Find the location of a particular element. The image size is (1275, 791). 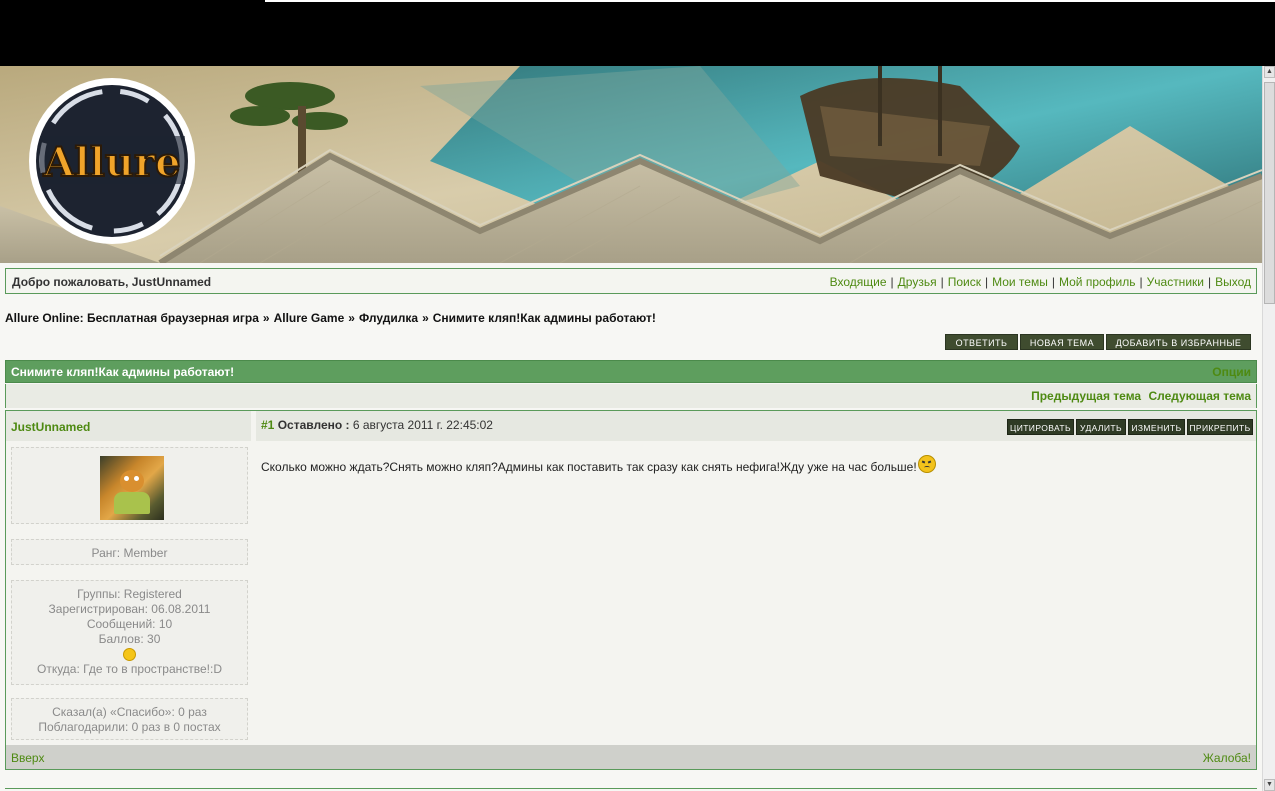

nav-friends-link: Друзья is located at coordinates (917, 282).